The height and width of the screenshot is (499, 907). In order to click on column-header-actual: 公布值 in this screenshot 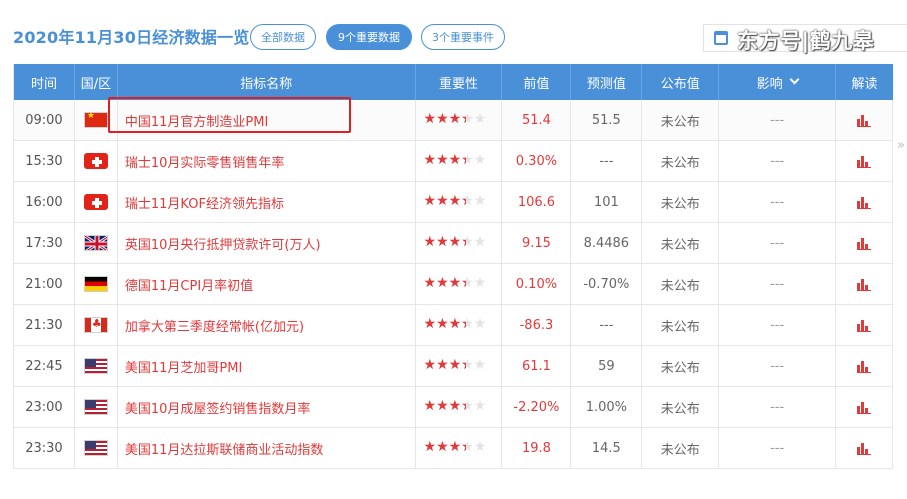, I will do `click(681, 82)`.